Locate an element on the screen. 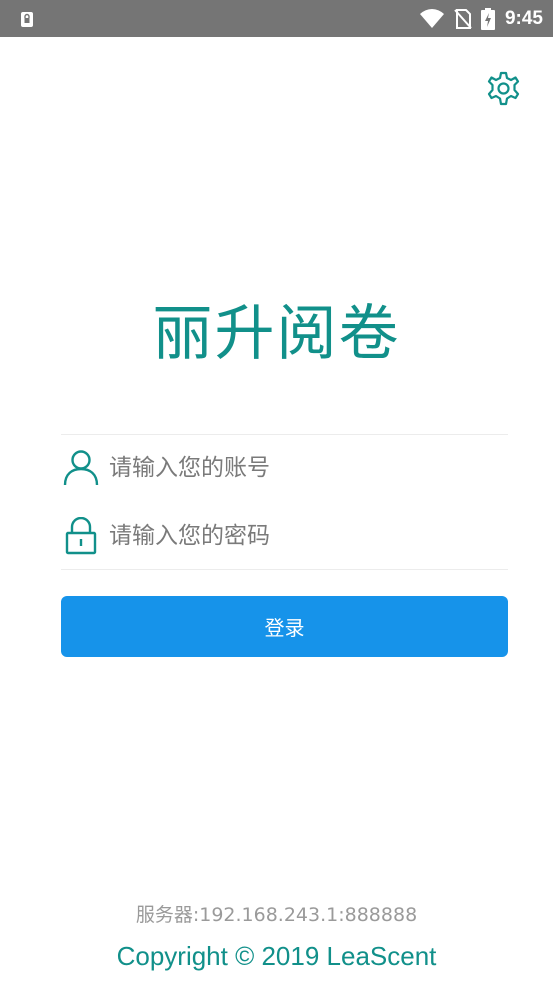 Image resolution: width=553 pixels, height=983 pixels. battery-charging-icon is located at coordinates (487, 18).